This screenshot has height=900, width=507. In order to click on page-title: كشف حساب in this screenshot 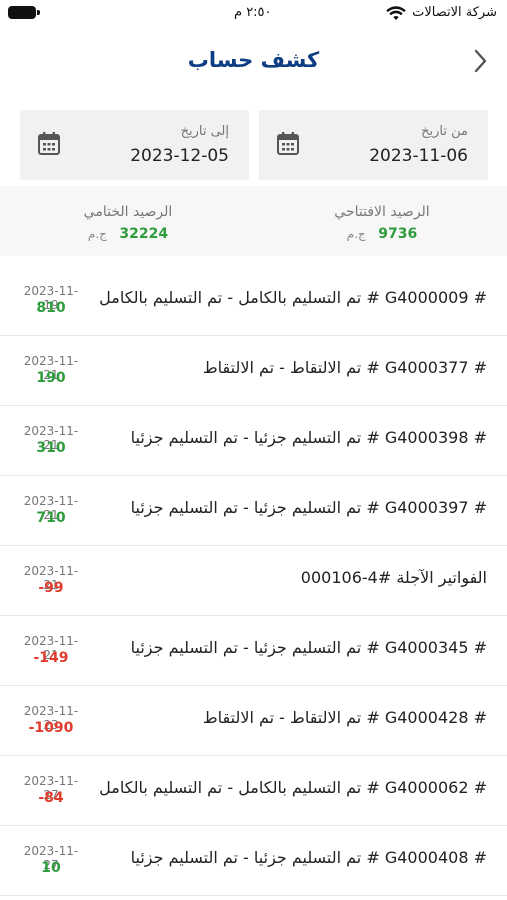, I will do `click(253, 60)`.